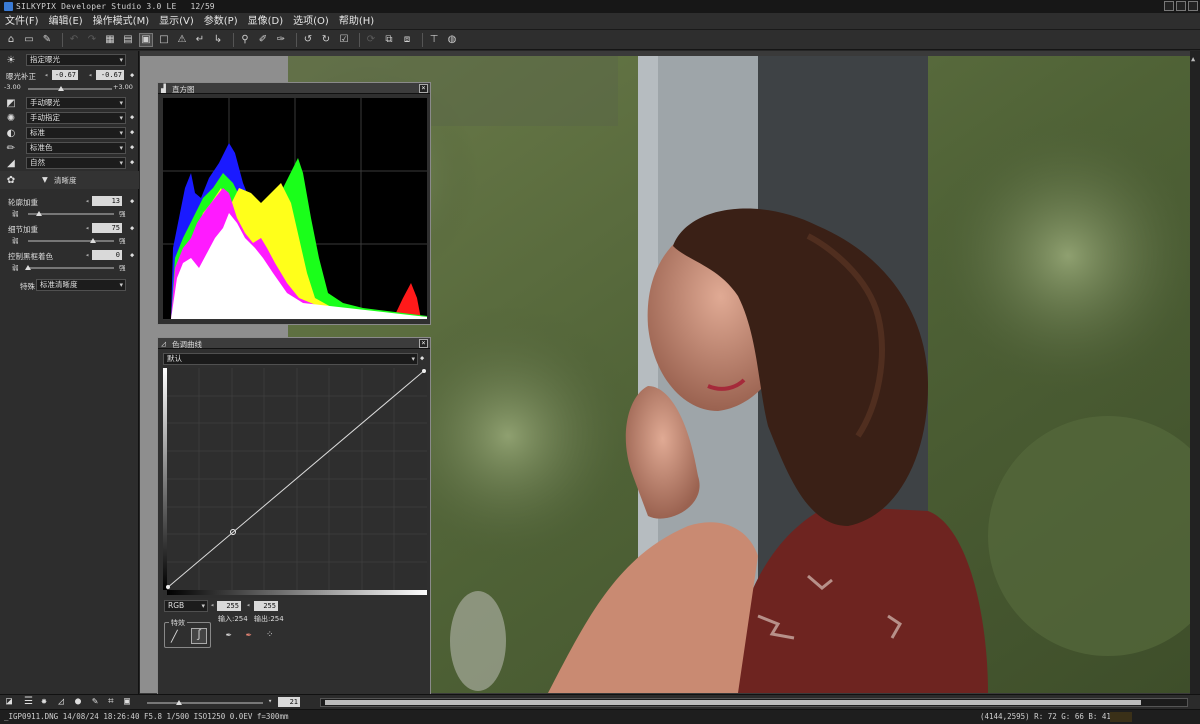  Describe the element at coordinates (176, 21) in the screenshot. I see `menu-view: 显示(V)` at that location.